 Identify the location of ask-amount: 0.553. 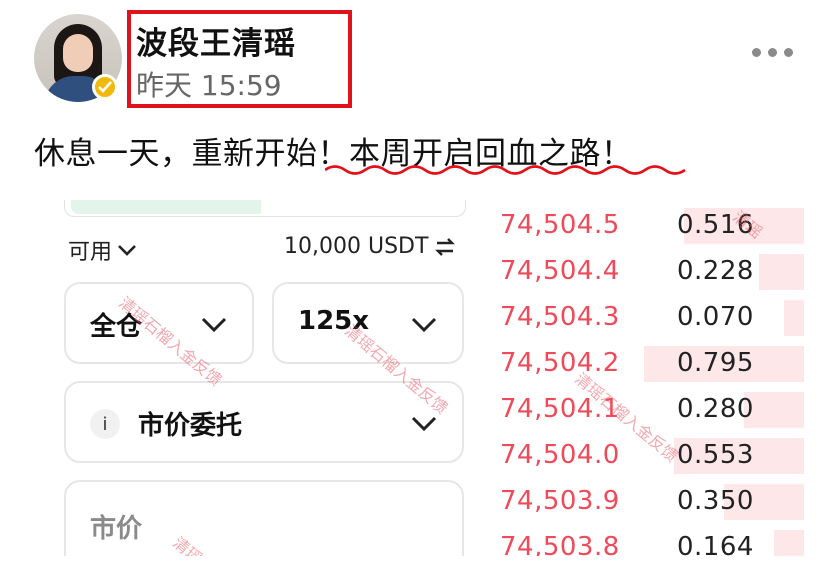
(715, 455).